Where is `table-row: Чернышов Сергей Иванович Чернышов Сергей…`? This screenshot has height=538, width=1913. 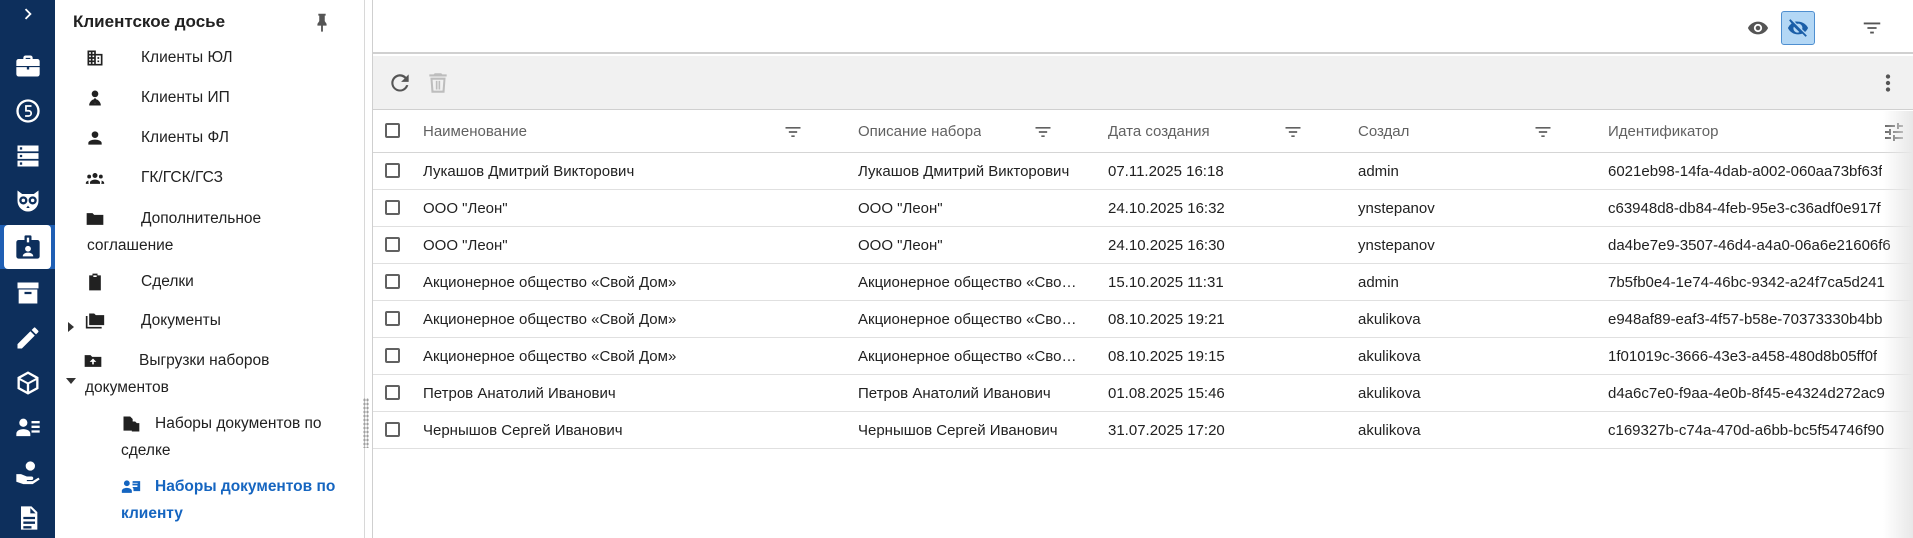 table-row: Чернышов Сергей Иванович Чернышов Сергей… is located at coordinates (1143, 430).